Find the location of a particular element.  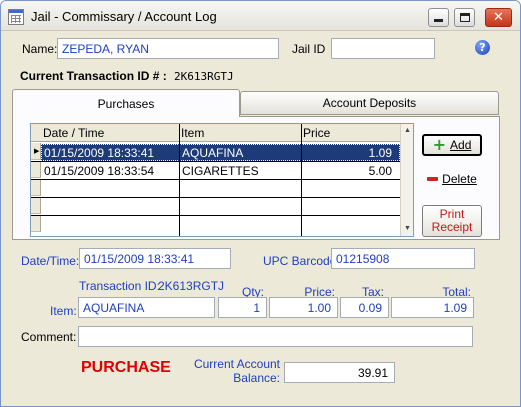

delete-button: Delete is located at coordinates (452, 179).